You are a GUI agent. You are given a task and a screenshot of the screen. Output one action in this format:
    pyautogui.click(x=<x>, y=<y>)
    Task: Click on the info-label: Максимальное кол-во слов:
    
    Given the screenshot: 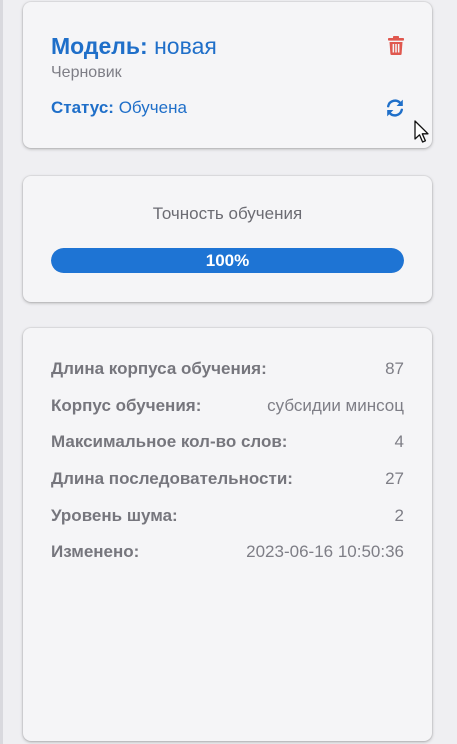 What is the action you would take?
    pyautogui.click(x=169, y=441)
    